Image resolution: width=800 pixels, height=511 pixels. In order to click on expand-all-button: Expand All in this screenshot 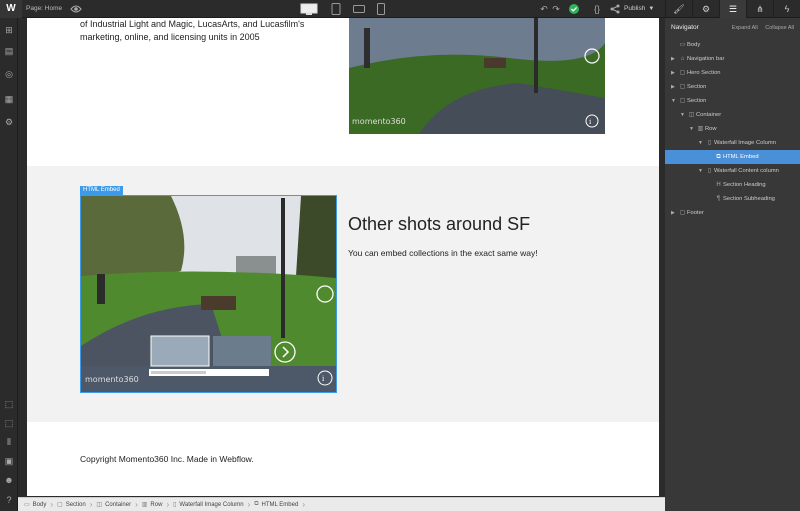, I will do `click(745, 28)`.